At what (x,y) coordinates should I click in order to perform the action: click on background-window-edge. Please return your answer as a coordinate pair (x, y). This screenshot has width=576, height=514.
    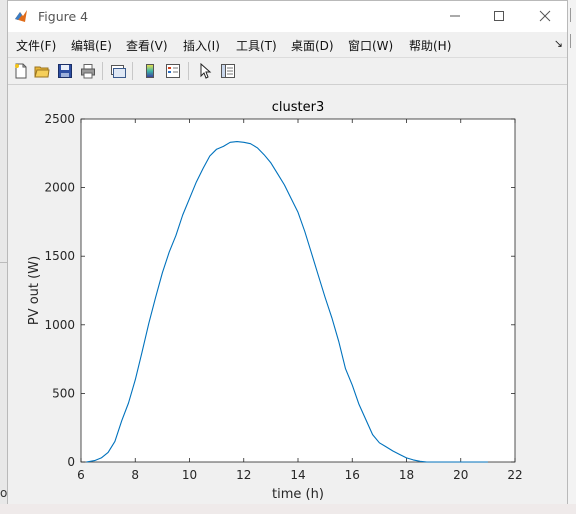
    Looking at the image, I should click on (572, 257).